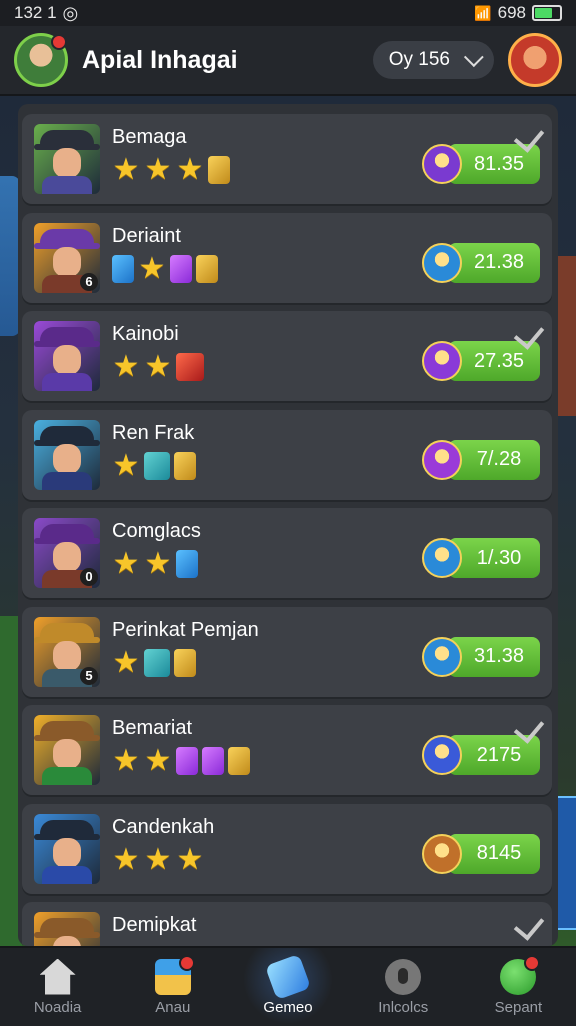 The height and width of the screenshot is (1026, 576). I want to click on level-badge: 0, so click(89, 577).